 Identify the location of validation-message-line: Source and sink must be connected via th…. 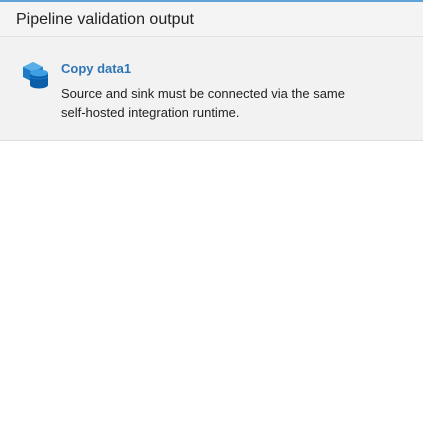
(203, 93).